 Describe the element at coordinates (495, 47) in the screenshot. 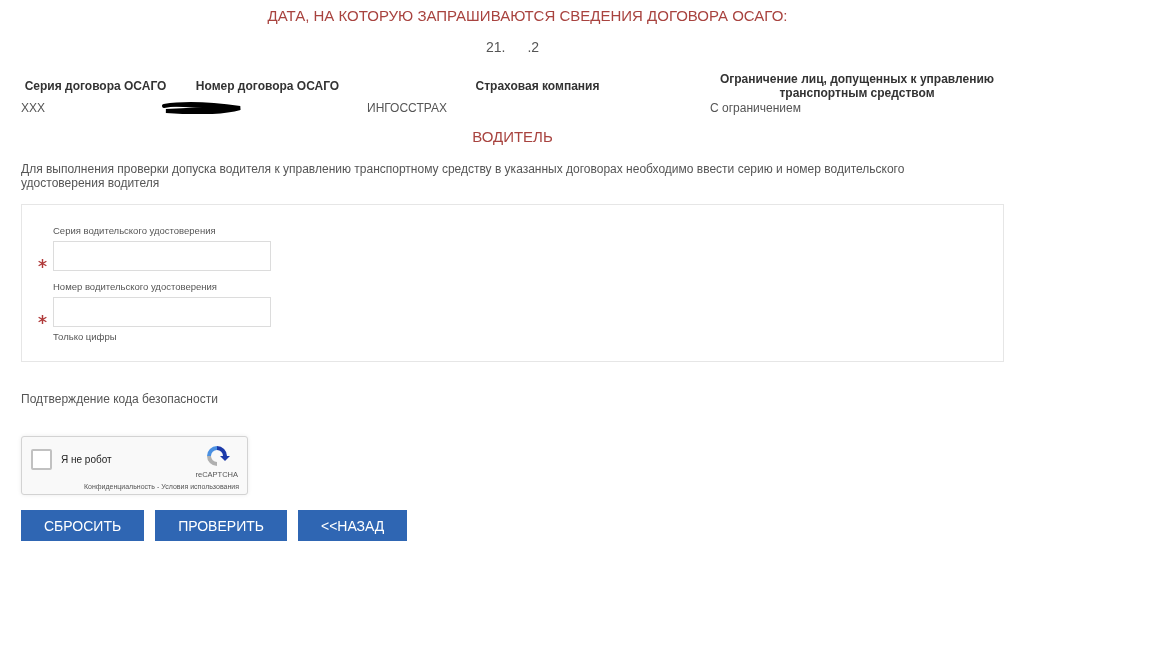

I see `date-text: 21.` at that location.